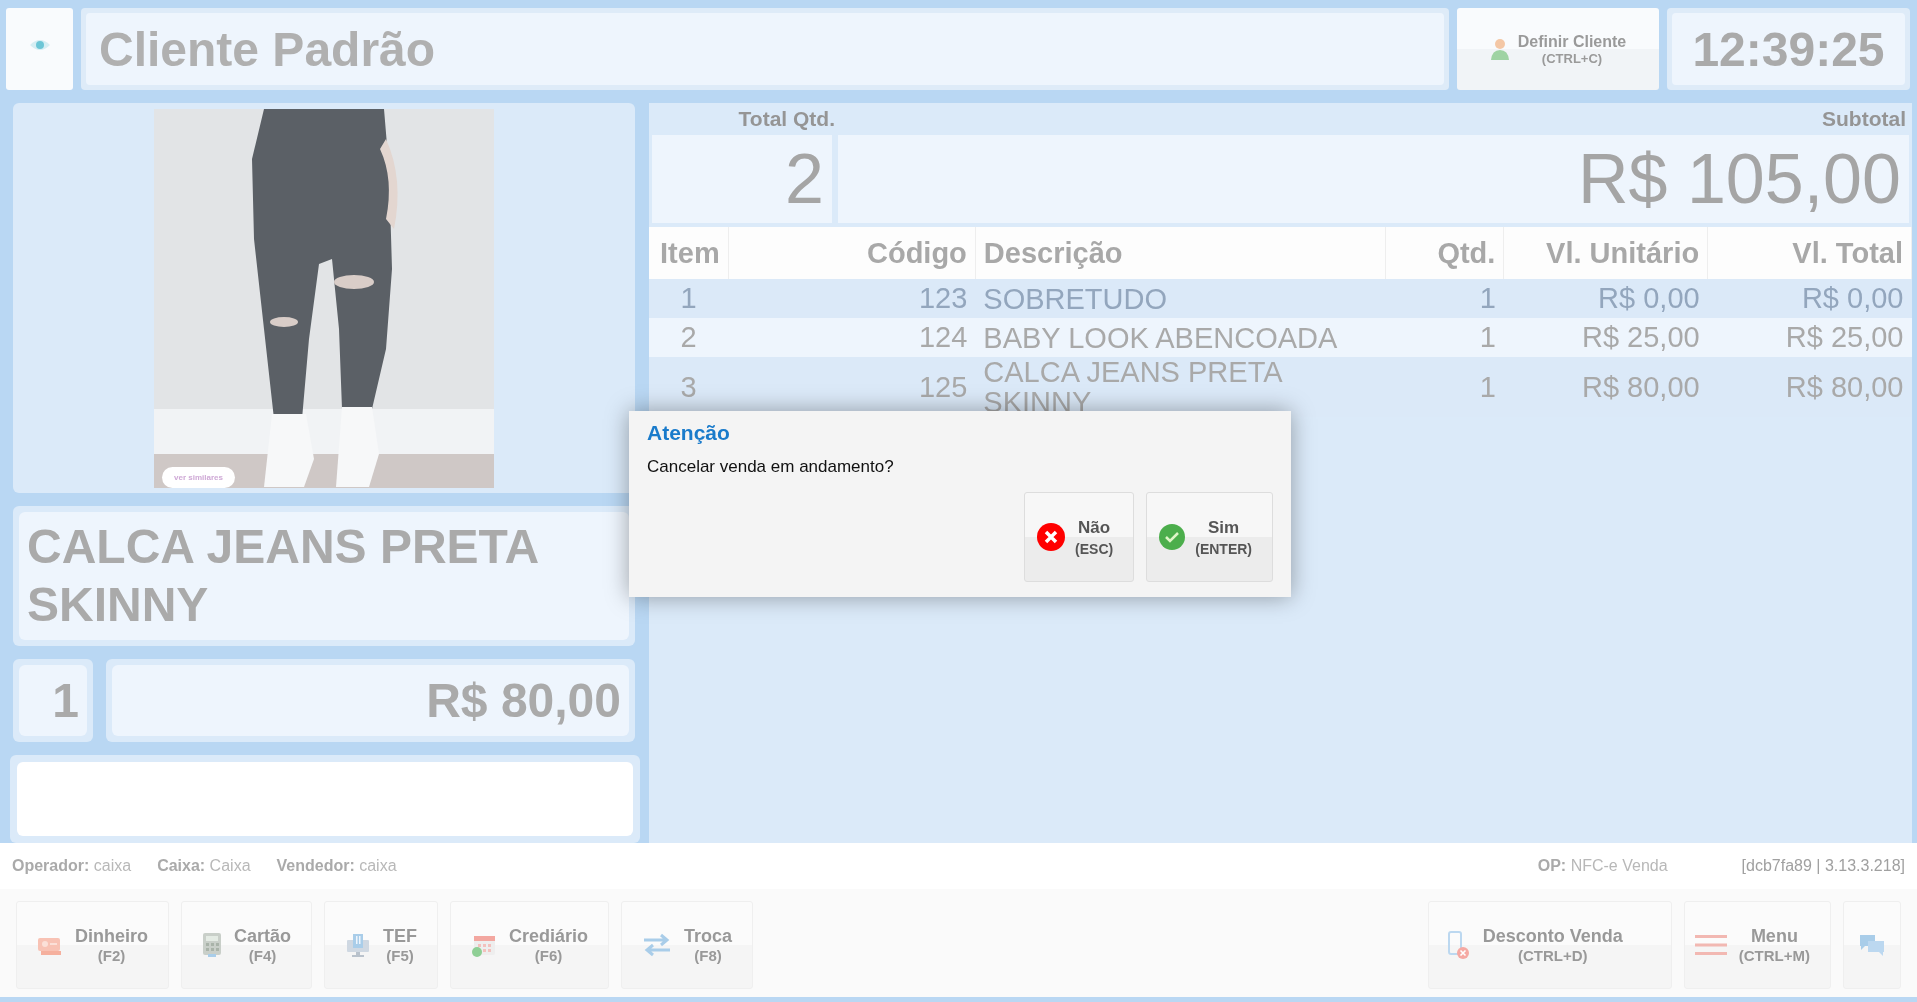  What do you see at coordinates (53, 700) in the screenshot?
I see `product-quantity: 1` at bounding box center [53, 700].